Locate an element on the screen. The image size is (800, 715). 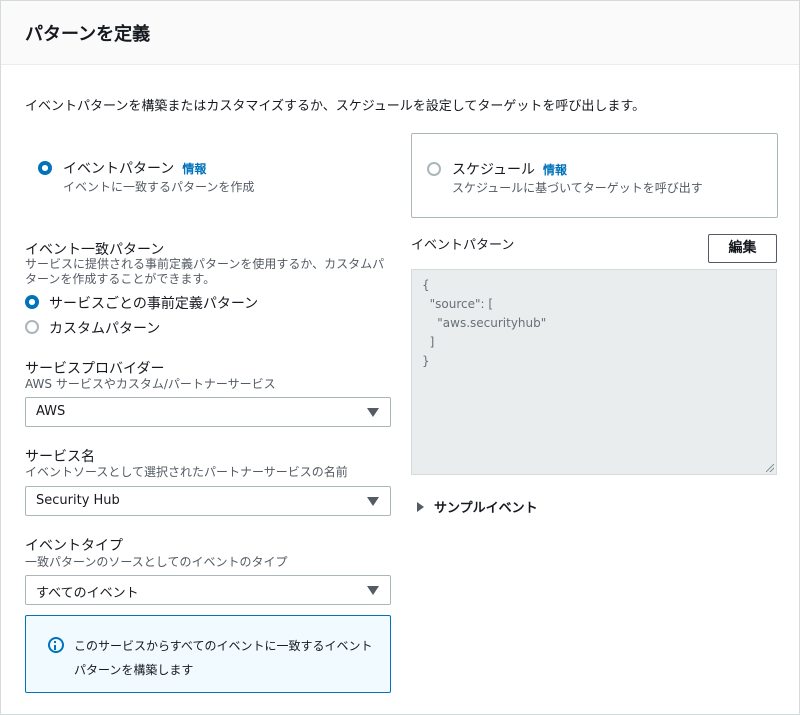
service-provider-desc: AWS サービスやカスタム/パートナーサービス is located at coordinates (150, 384).